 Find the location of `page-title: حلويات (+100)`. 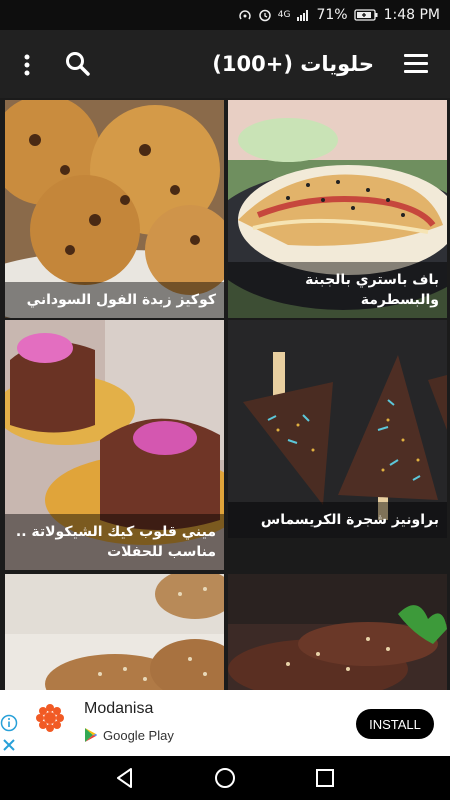

page-title: حلويات (+100) is located at coordinates (293, 64).